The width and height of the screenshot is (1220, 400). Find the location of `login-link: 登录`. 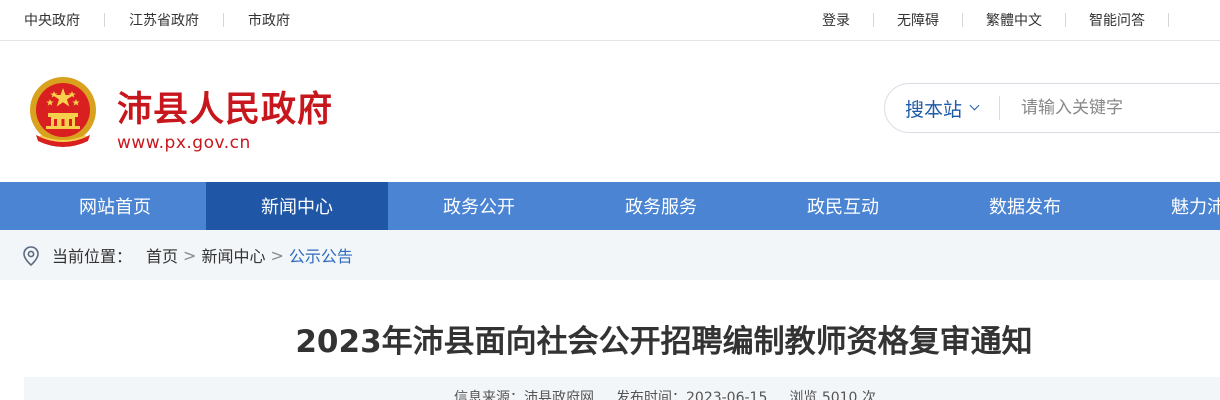

login-link: 登录 is located at coordinates (836, 20).